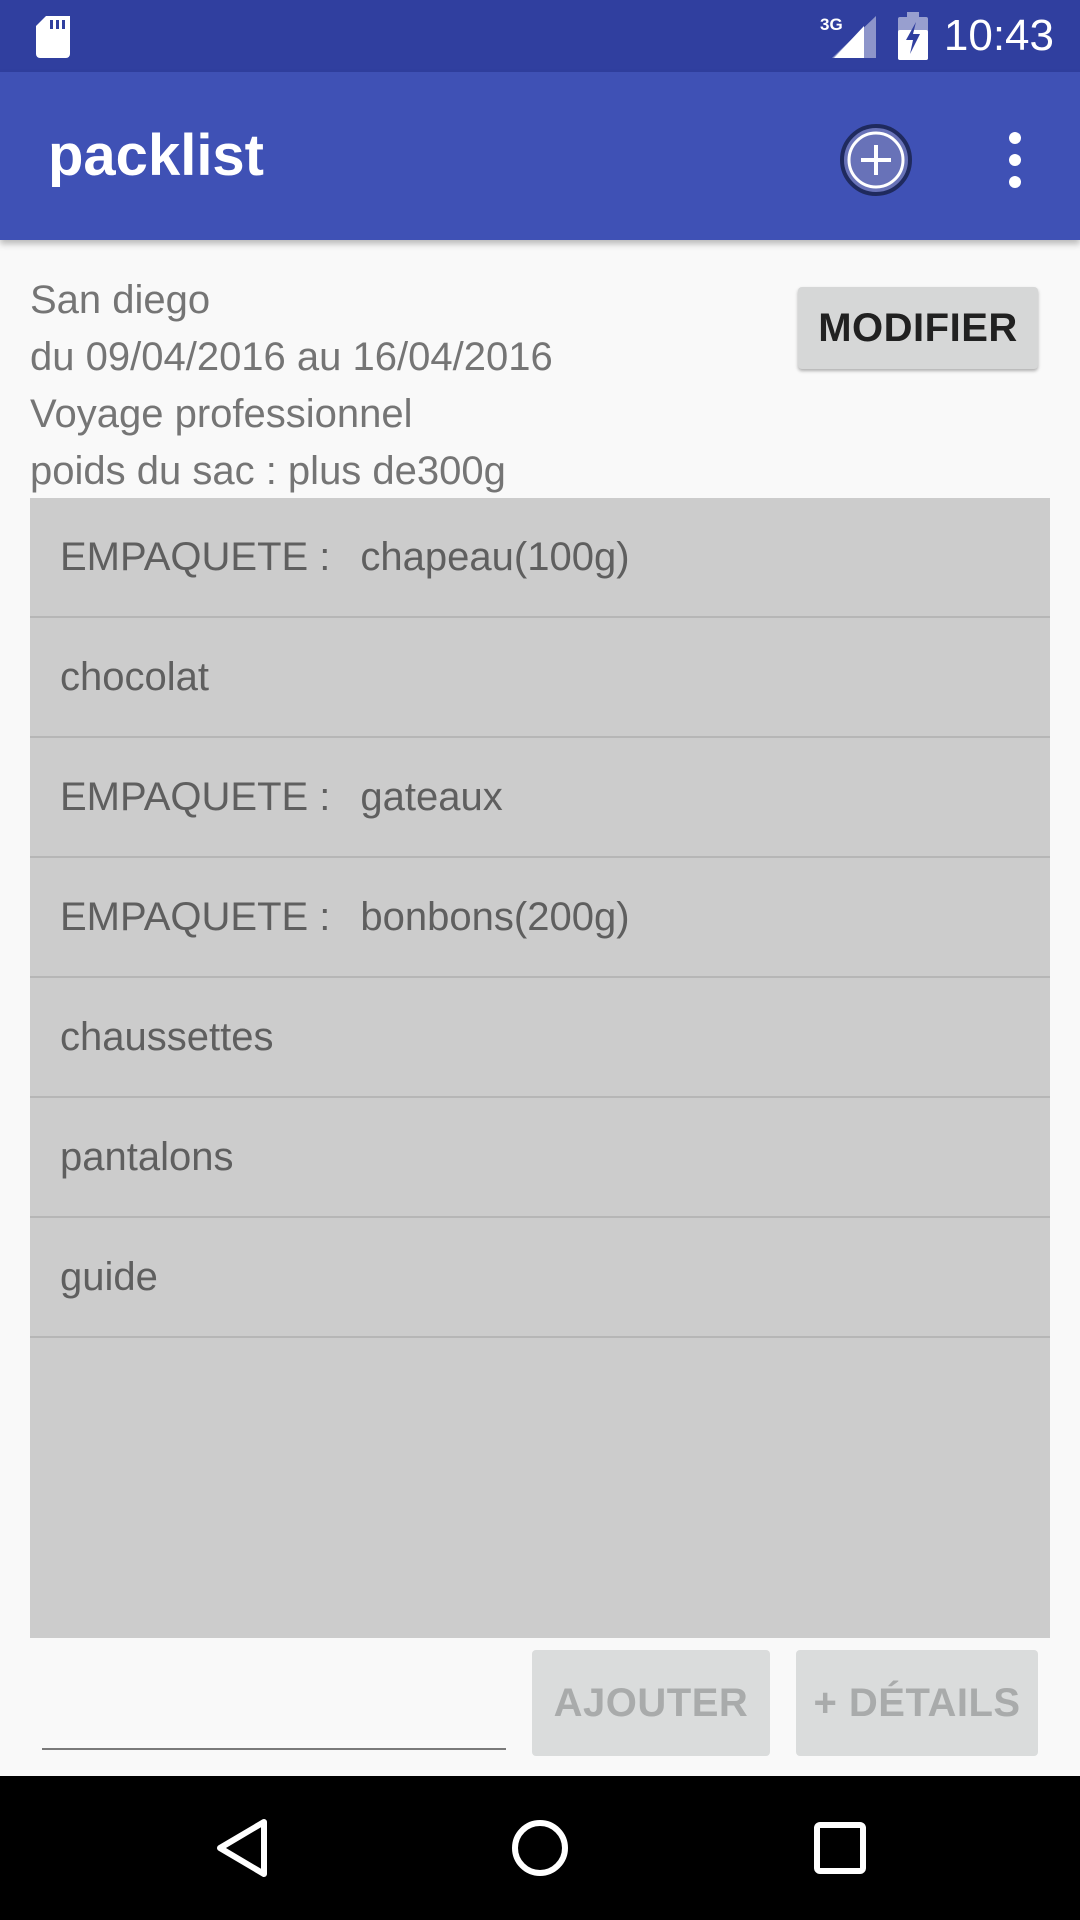 The width and height of the screenshot is (1080, 1920). Describe the element at coordinates (134, 676) in the screenshot. I see `item-name: chocolat` at that location.